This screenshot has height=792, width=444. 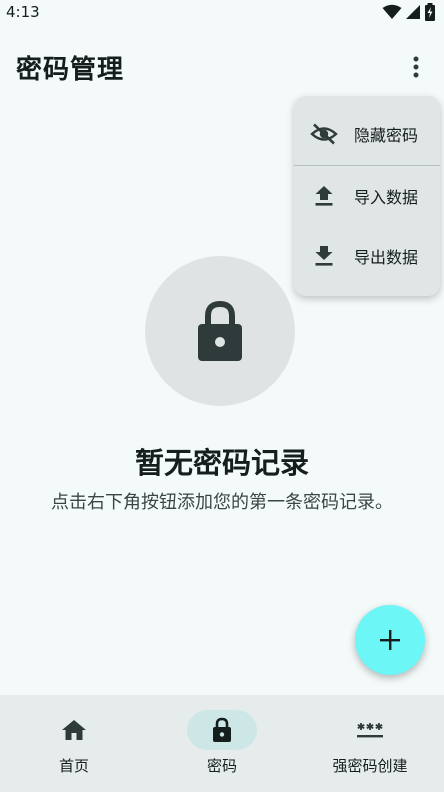 What do you see at coordinates (70, 69) in the screenshot?
I see `page-title: 密码管理` at bounding box center [70, 69].